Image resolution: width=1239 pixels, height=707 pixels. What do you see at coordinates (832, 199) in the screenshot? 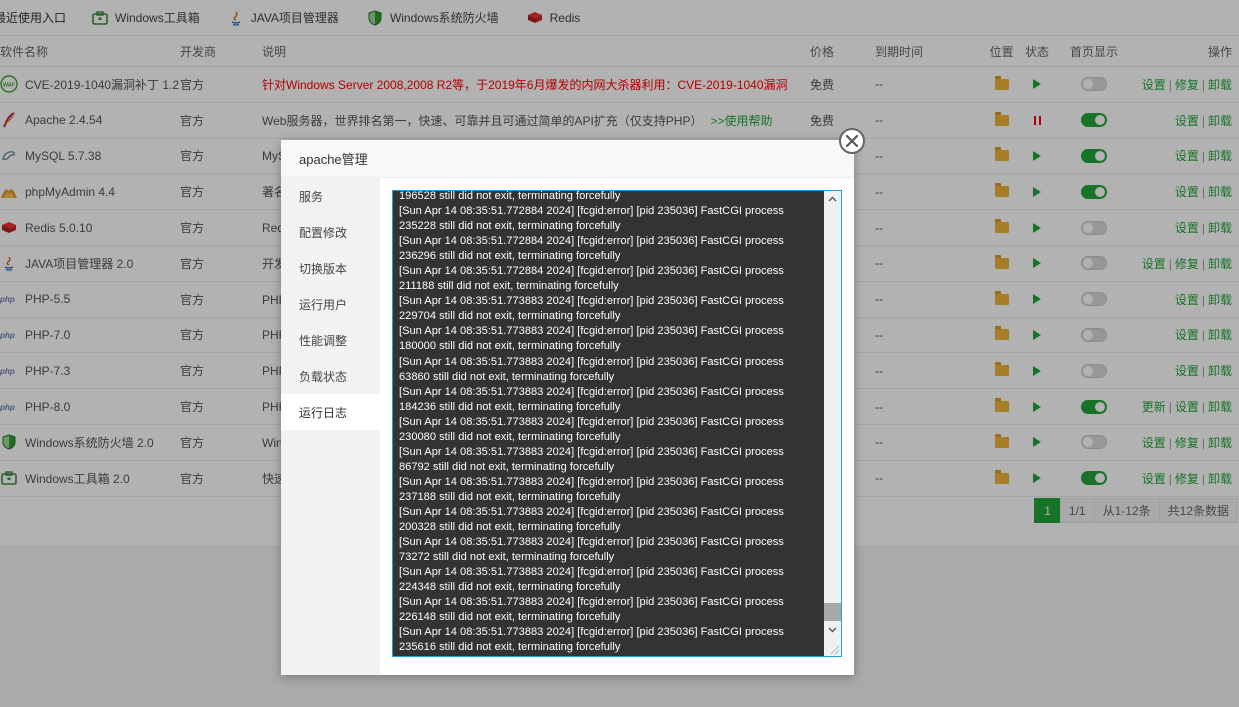
I see `scroll-up-icon` at bounding box center [832, 199].